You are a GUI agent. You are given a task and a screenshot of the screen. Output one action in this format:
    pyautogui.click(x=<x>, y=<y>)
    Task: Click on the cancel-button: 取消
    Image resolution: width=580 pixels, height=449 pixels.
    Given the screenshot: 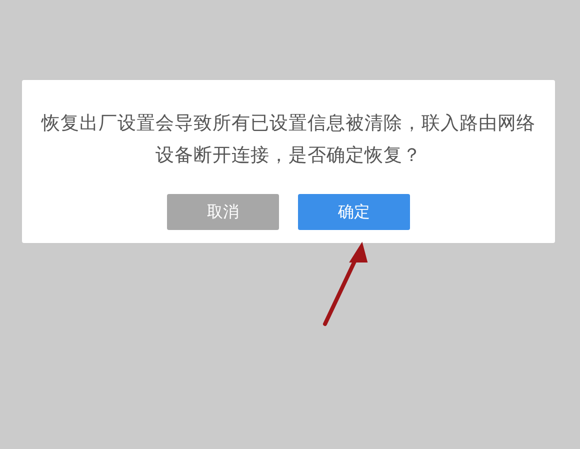 What is the action you would take?
    pyautogui.click(x=223, y=212)
    